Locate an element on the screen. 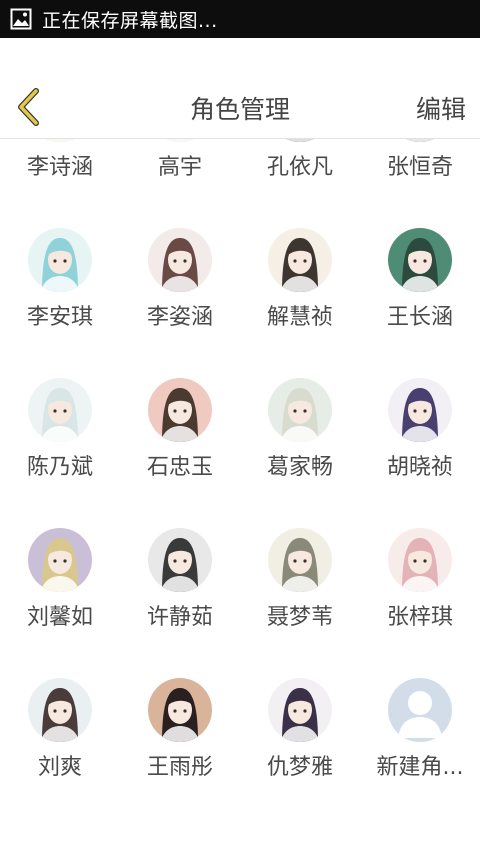  role-item: 聂梦苇 is located at coordinates (300, 603).